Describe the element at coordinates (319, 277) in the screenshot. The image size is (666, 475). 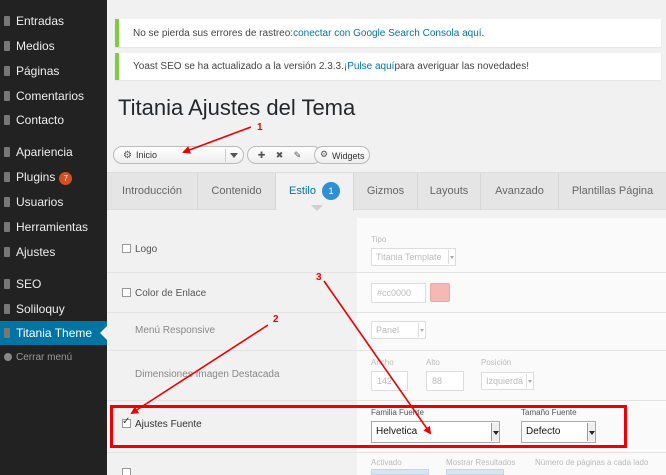
I see `annotation-number-3: 3` at that location.